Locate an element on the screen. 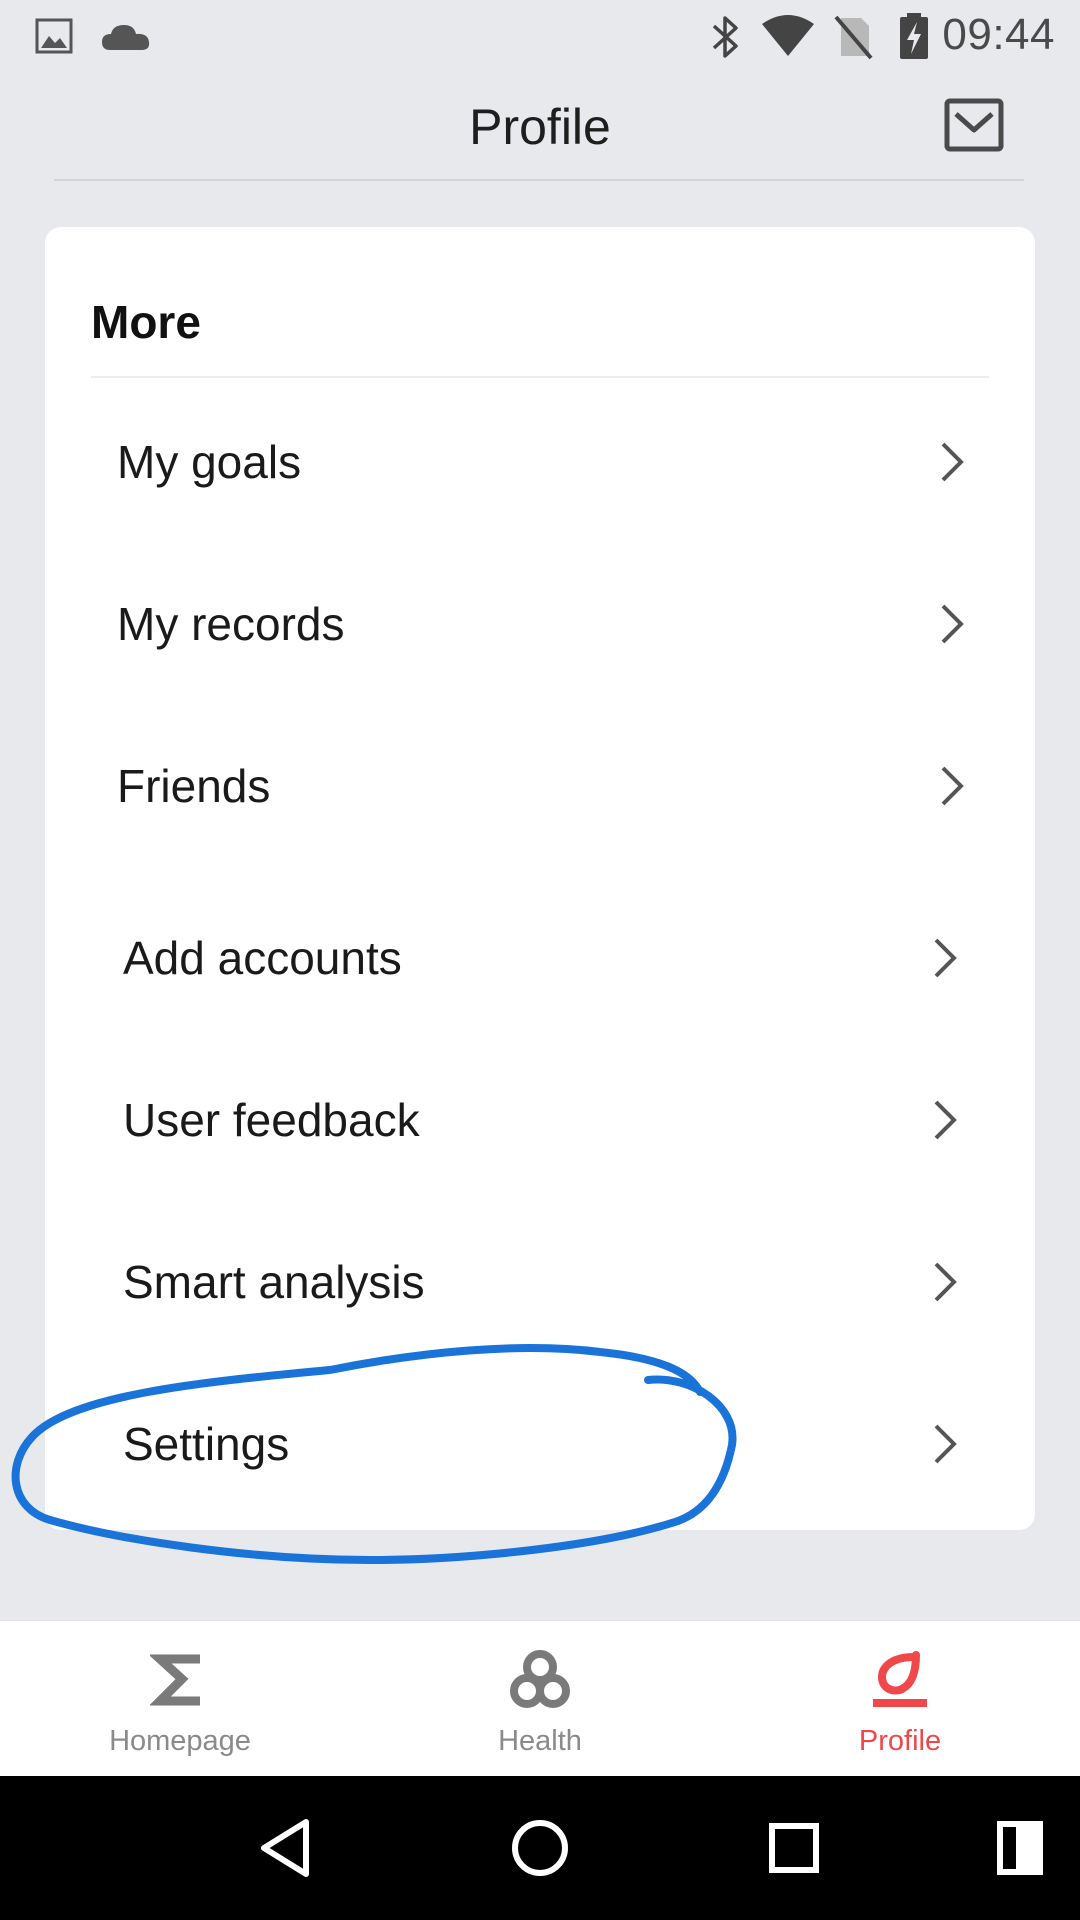 This screenshot has width=1080, height=1920. health-icon is located at coordinates (540, 1679).